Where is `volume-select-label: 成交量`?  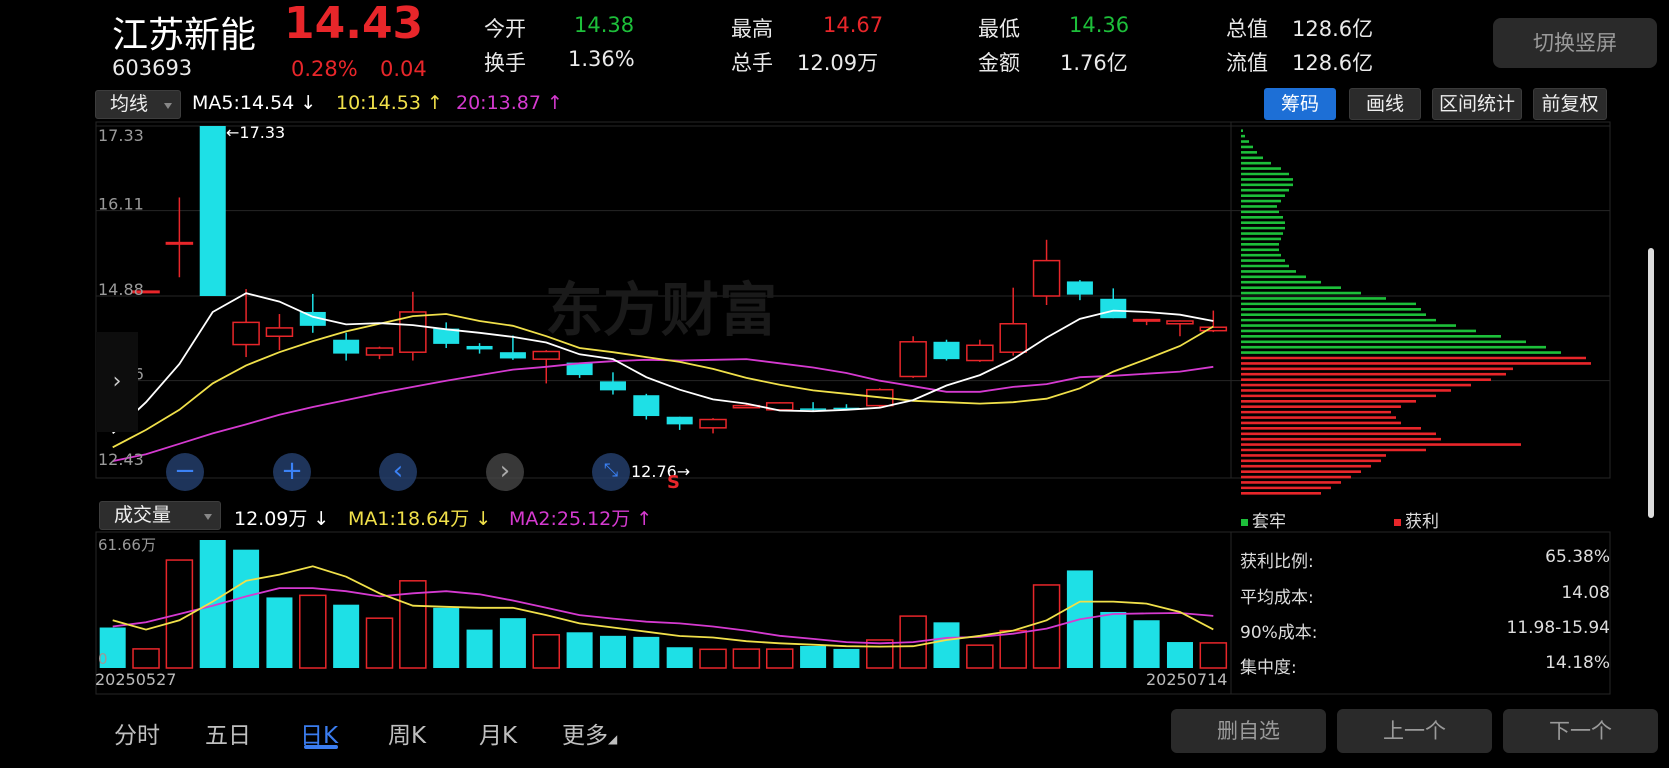
volume-select-label: 成交量 is located at coordinates (143, 515).